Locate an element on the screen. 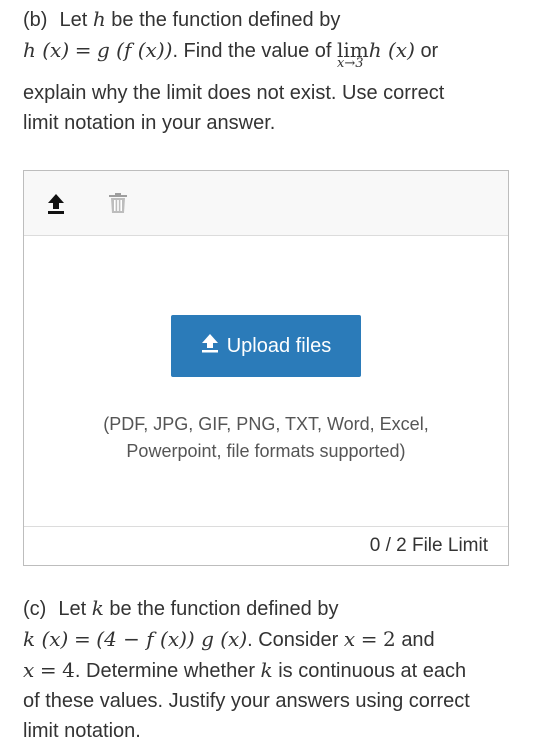 This screenshot has height=756, width=540. math-h-of-x: h (x) is located at coordinates (391, 50).